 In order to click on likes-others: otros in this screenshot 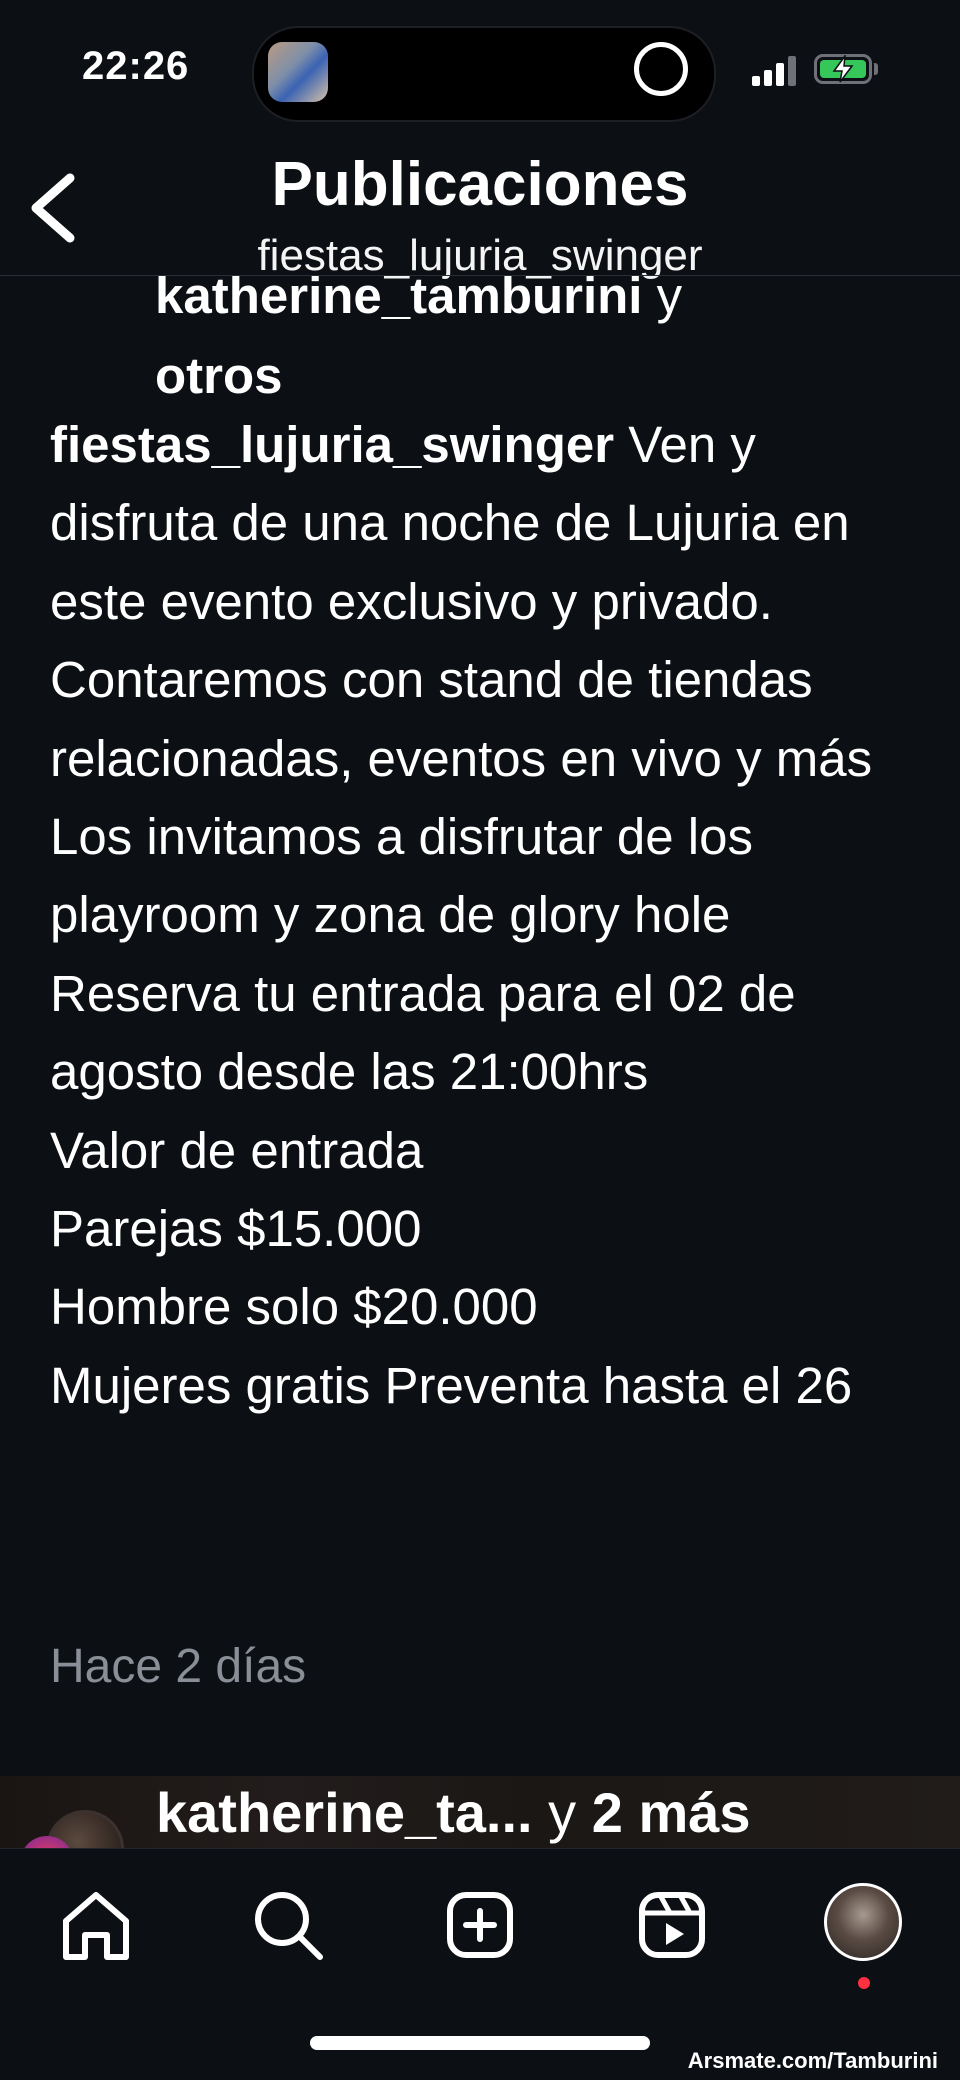, I will do `click(219, 375)`.